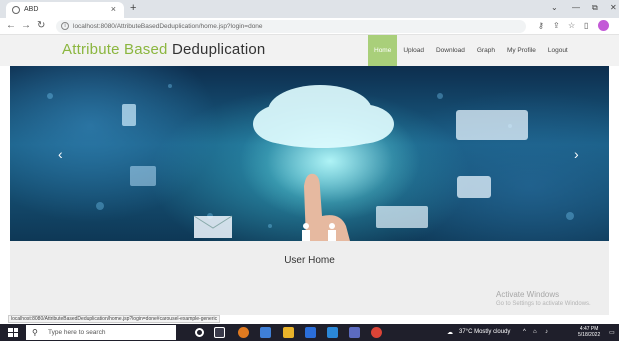 This screenshot has height=341, width=619. Describe the element at coordinates (450, 50) in the screenshot. I see `nav-download: Download` at that location.